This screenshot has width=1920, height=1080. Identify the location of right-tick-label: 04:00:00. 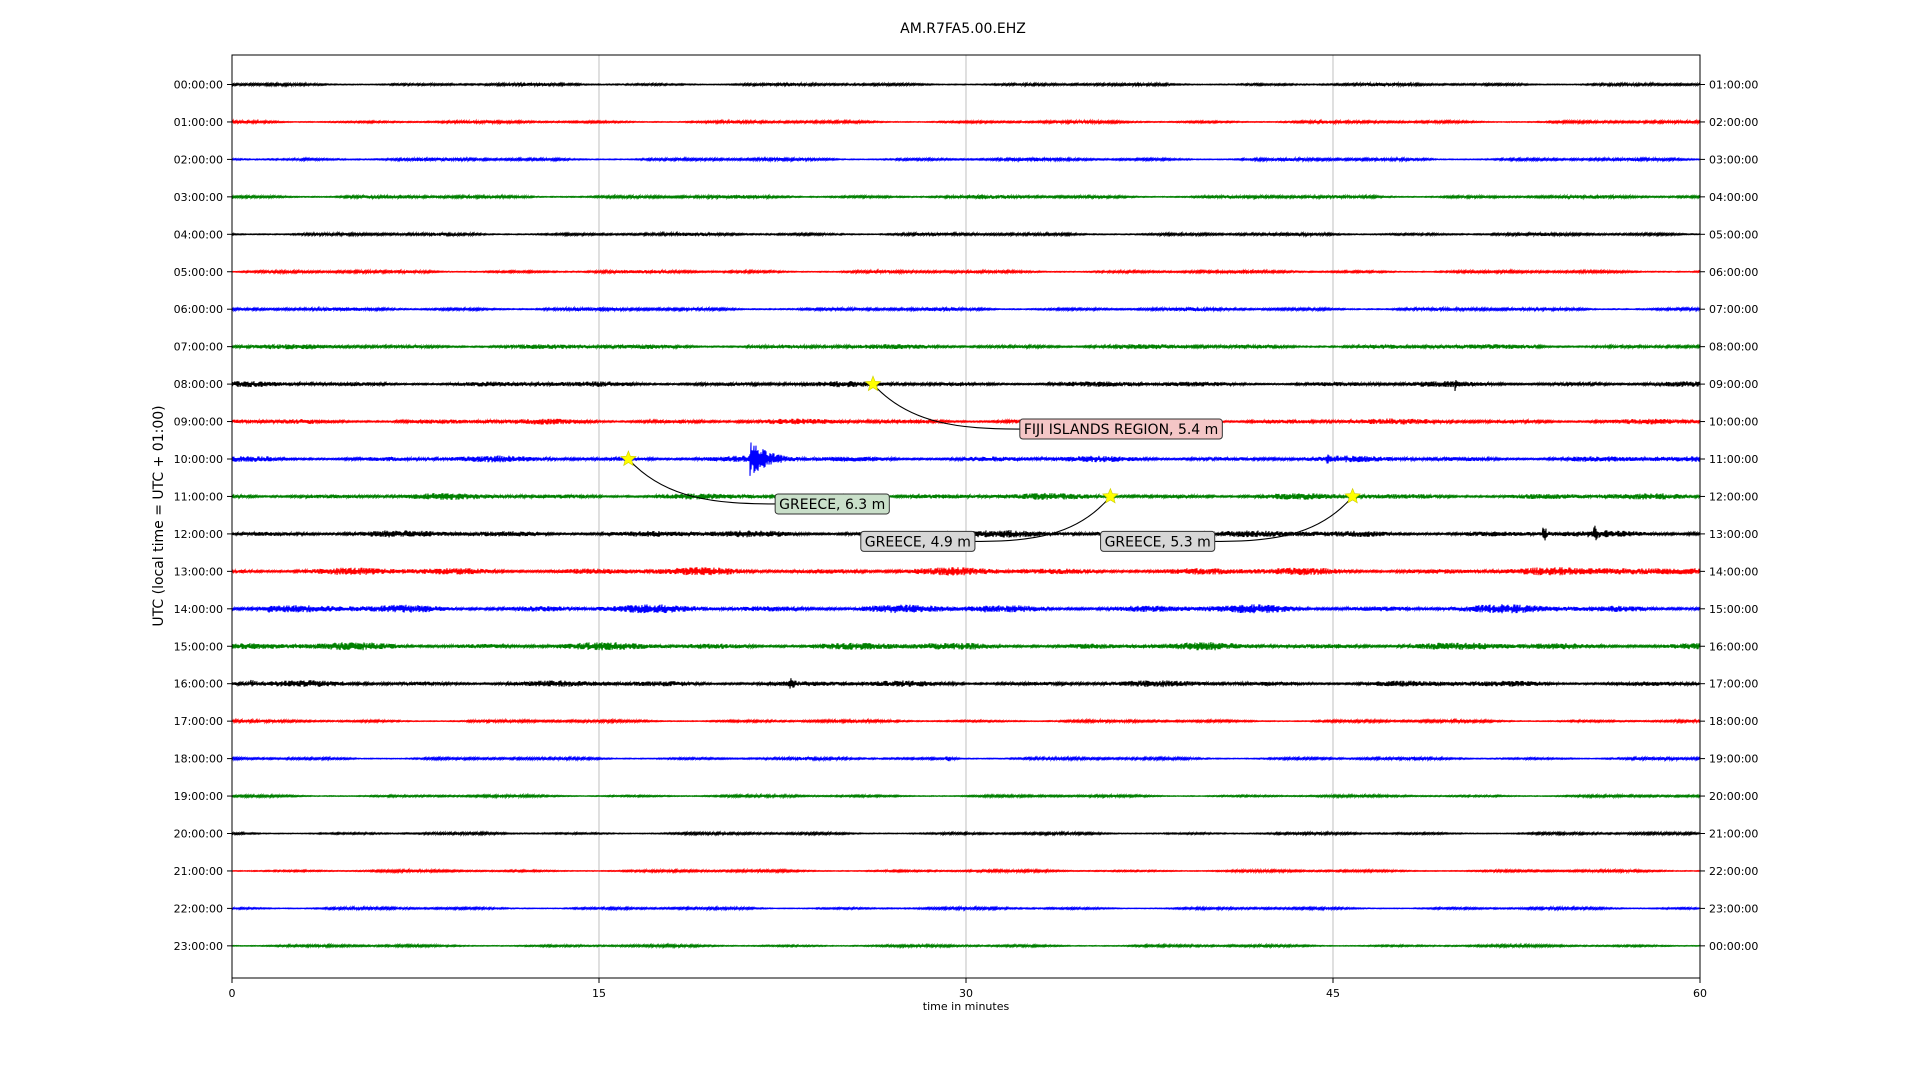
(1733, 197).